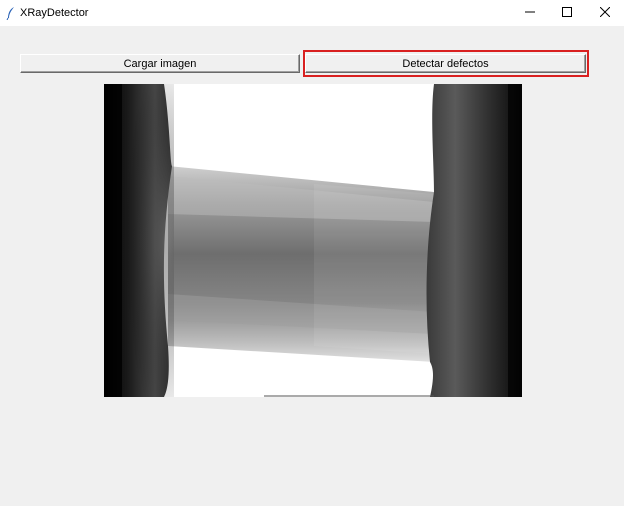 The height and width of the screenshot is (506, 624). What do you see at coordinates (160, 63) in the screenshot?
I see `load-image-button: Cargar imagen` at bounding box center [160, 63].